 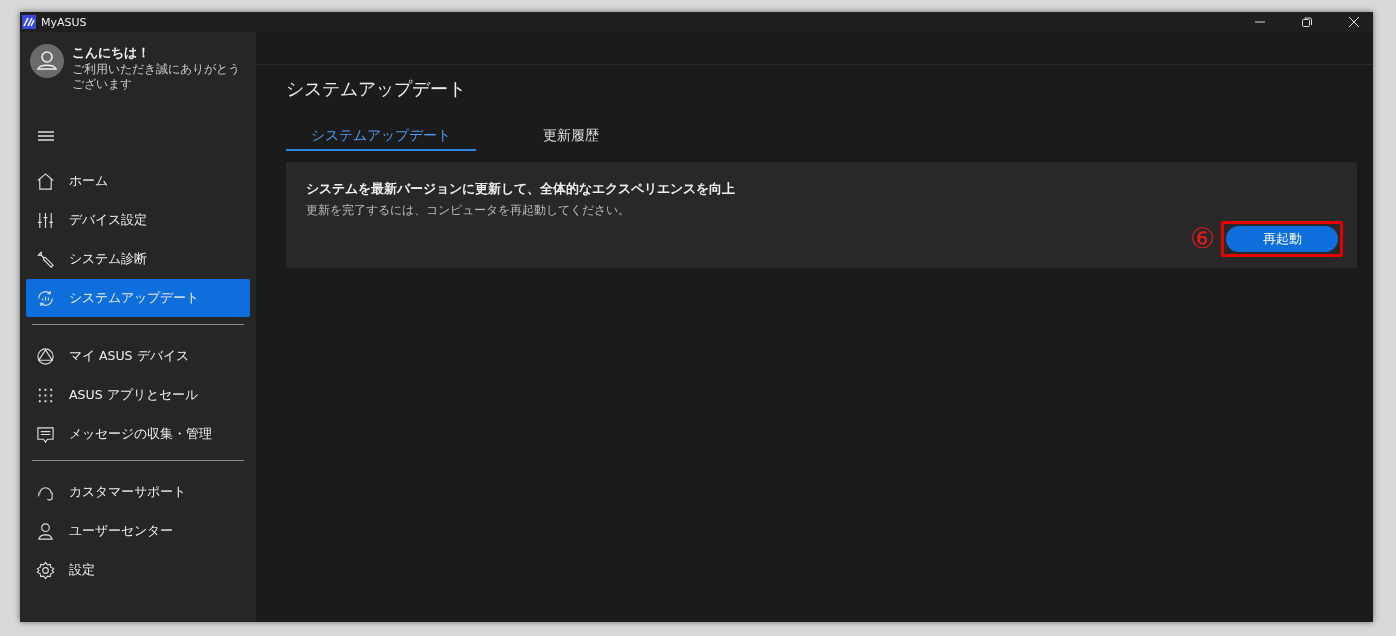 What do you see at coordinates (45, 181) in the screenshot?
I see `home-icon` at bounding box center [45, 181].